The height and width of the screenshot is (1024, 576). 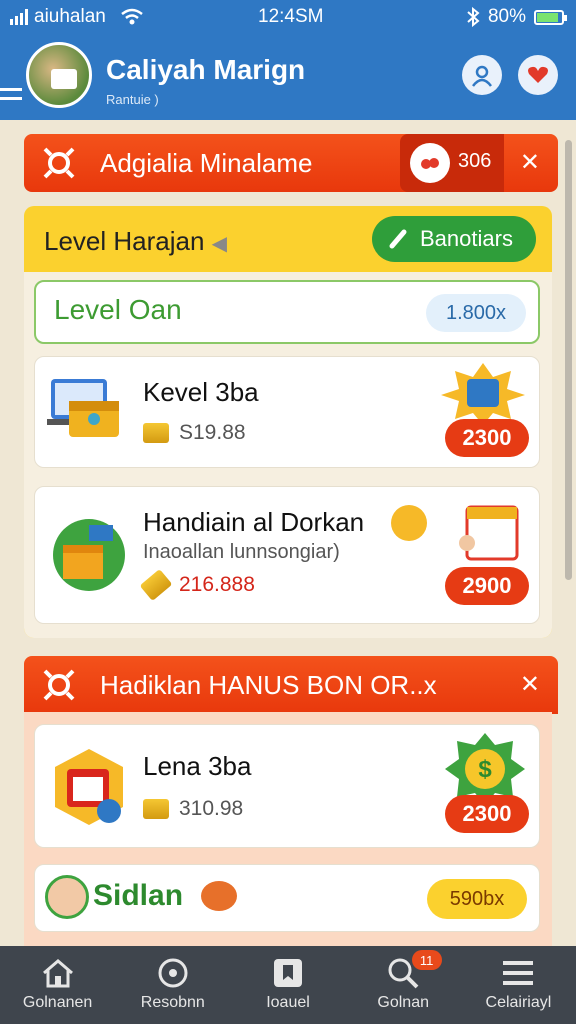 What do you see at coordinates (11, 97) in the screenshot?
I see `drawer-handle` at bounding box center [11, 97].